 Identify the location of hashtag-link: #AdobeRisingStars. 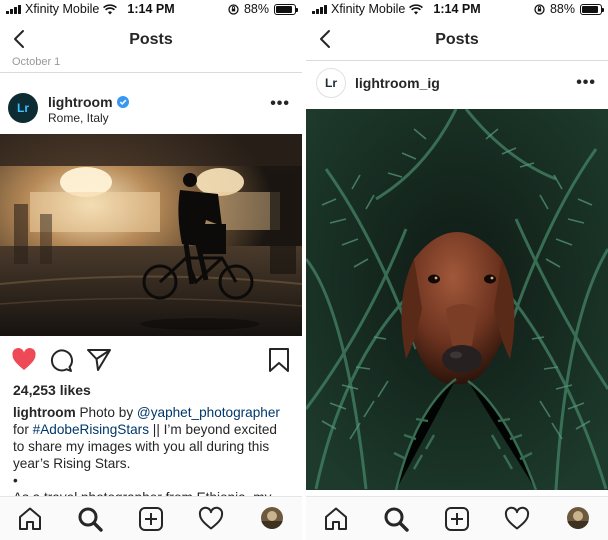
(91, 429).